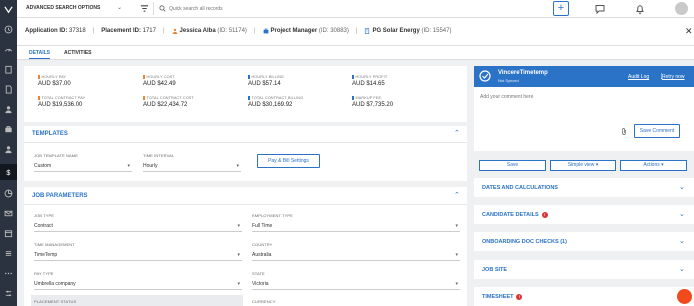  Describe the element at coordinates (159, 84) in the screenshot. I see `stat-value: AUD $42.49` at that location.